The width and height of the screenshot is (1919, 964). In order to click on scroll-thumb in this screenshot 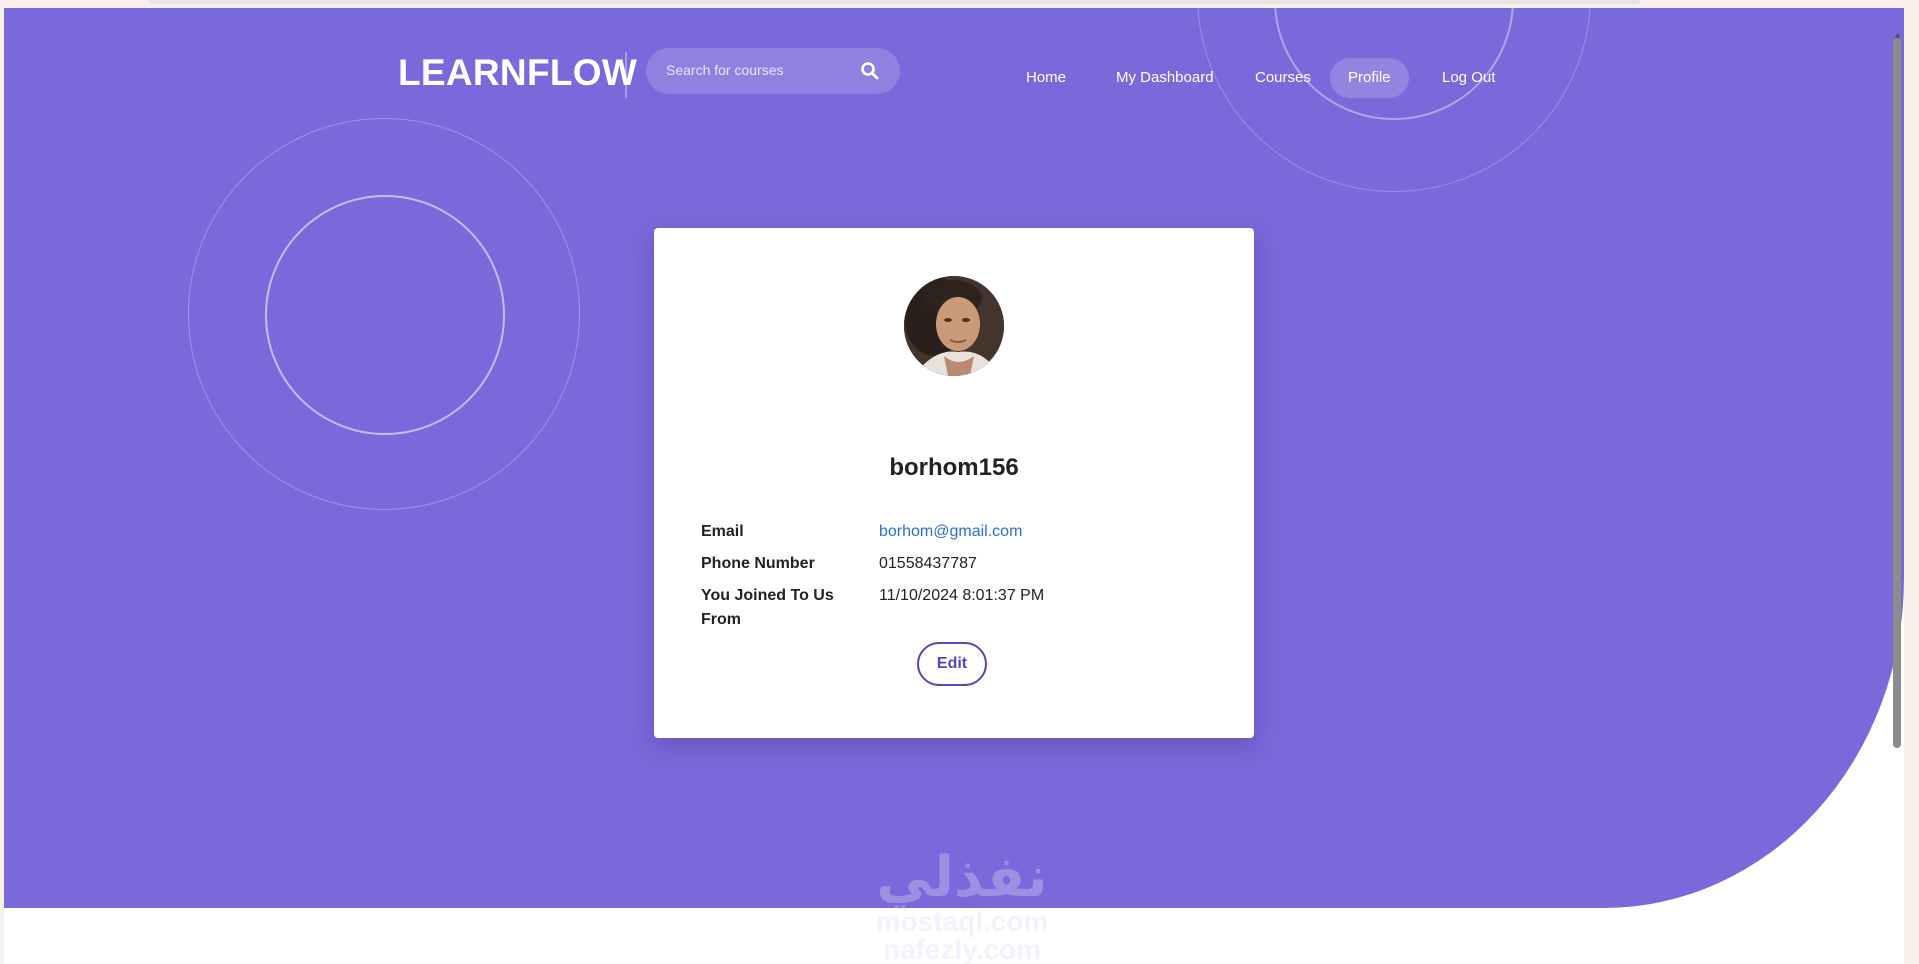, I will do `click(1897, 393)`.